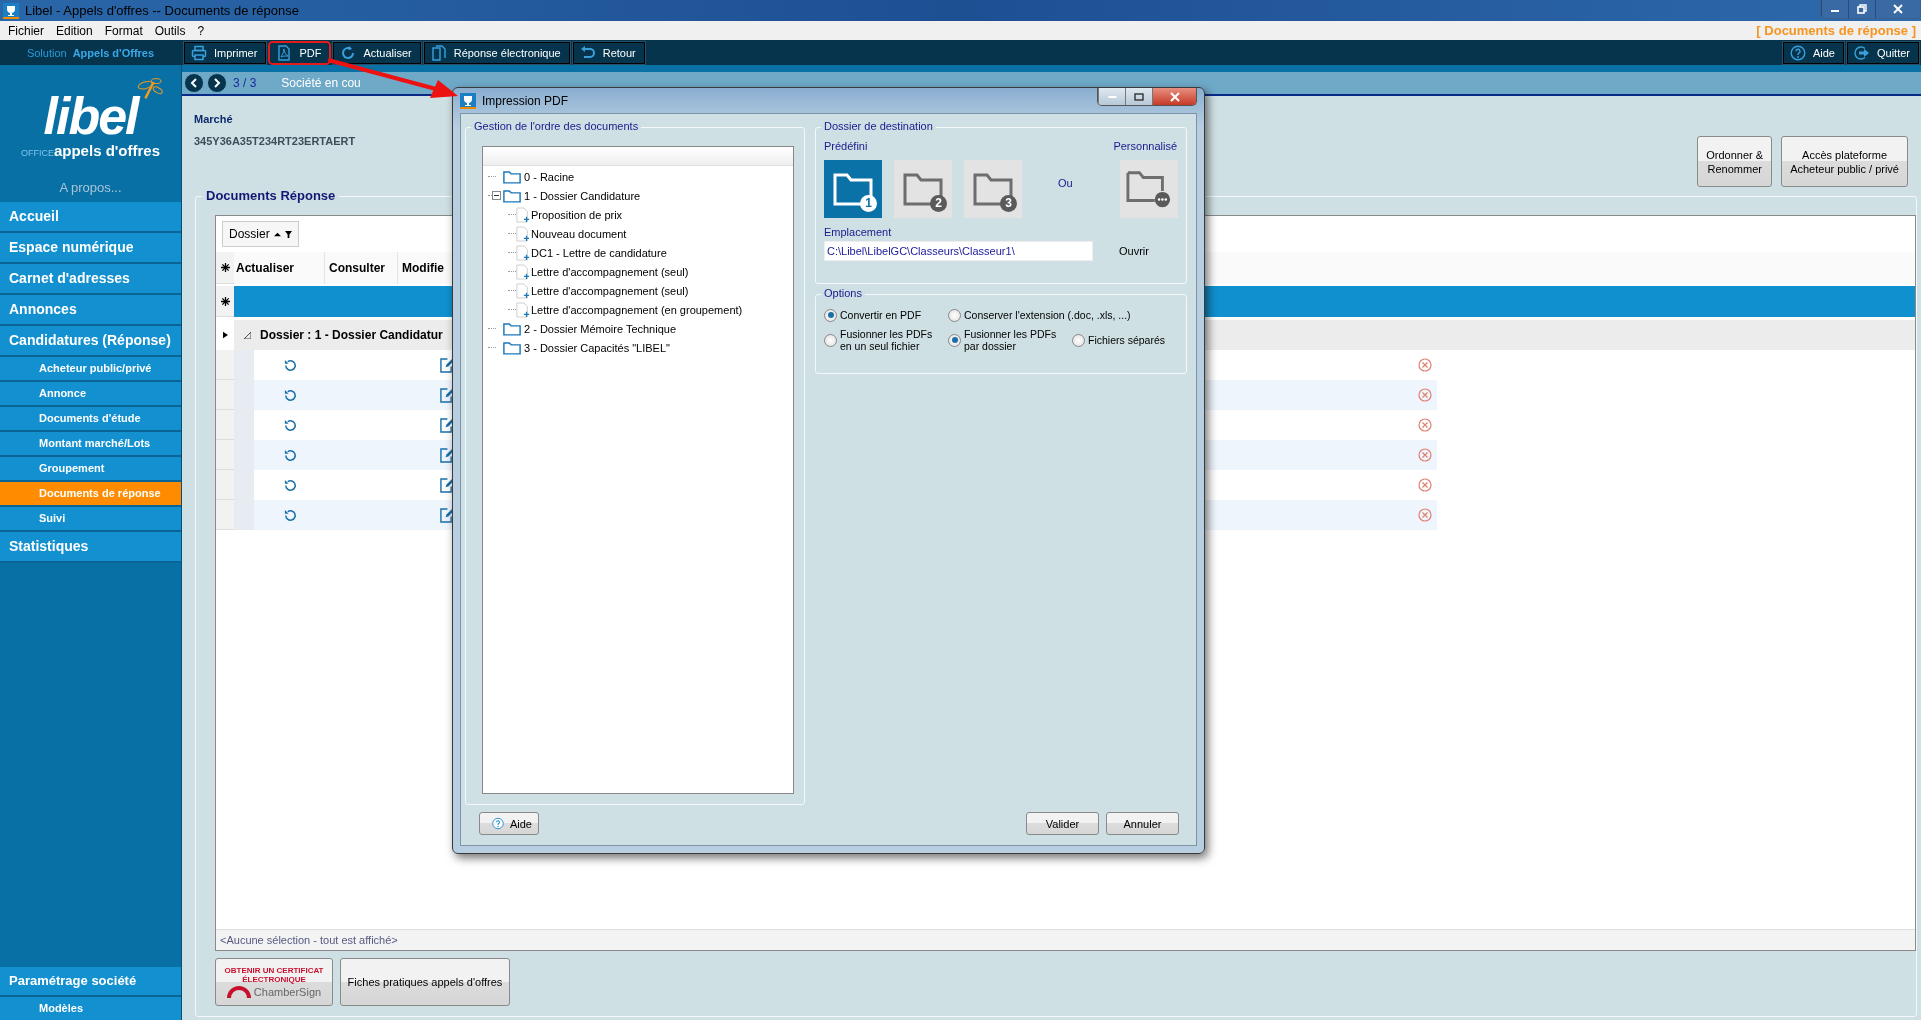  I want to click on option-label: Fusionner les PDFs en un seul fichier, so click(886, 340).